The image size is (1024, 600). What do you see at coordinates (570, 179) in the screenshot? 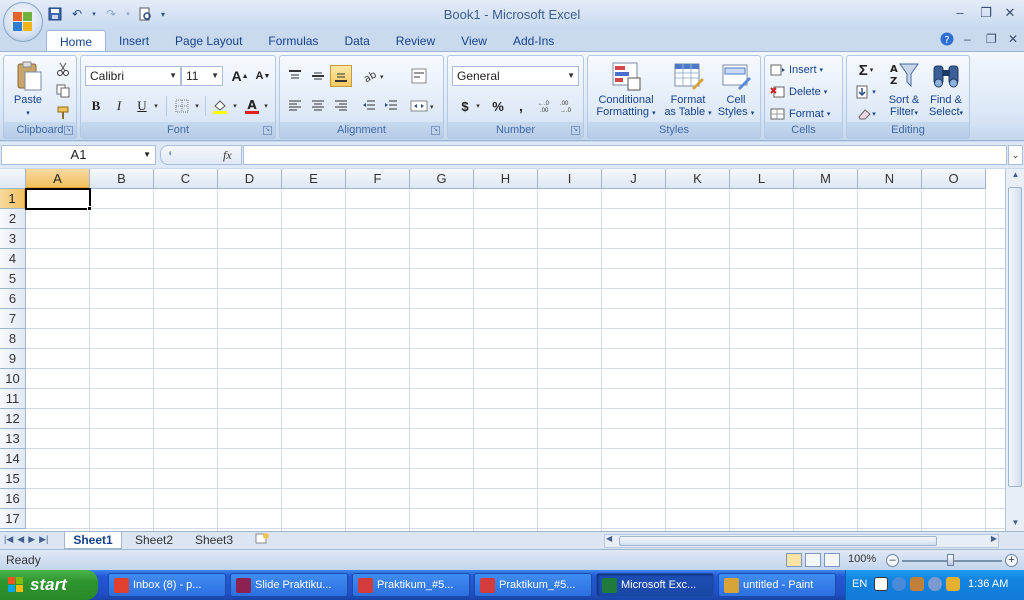
I see `column-header: I` at bounding box center [570, 179].